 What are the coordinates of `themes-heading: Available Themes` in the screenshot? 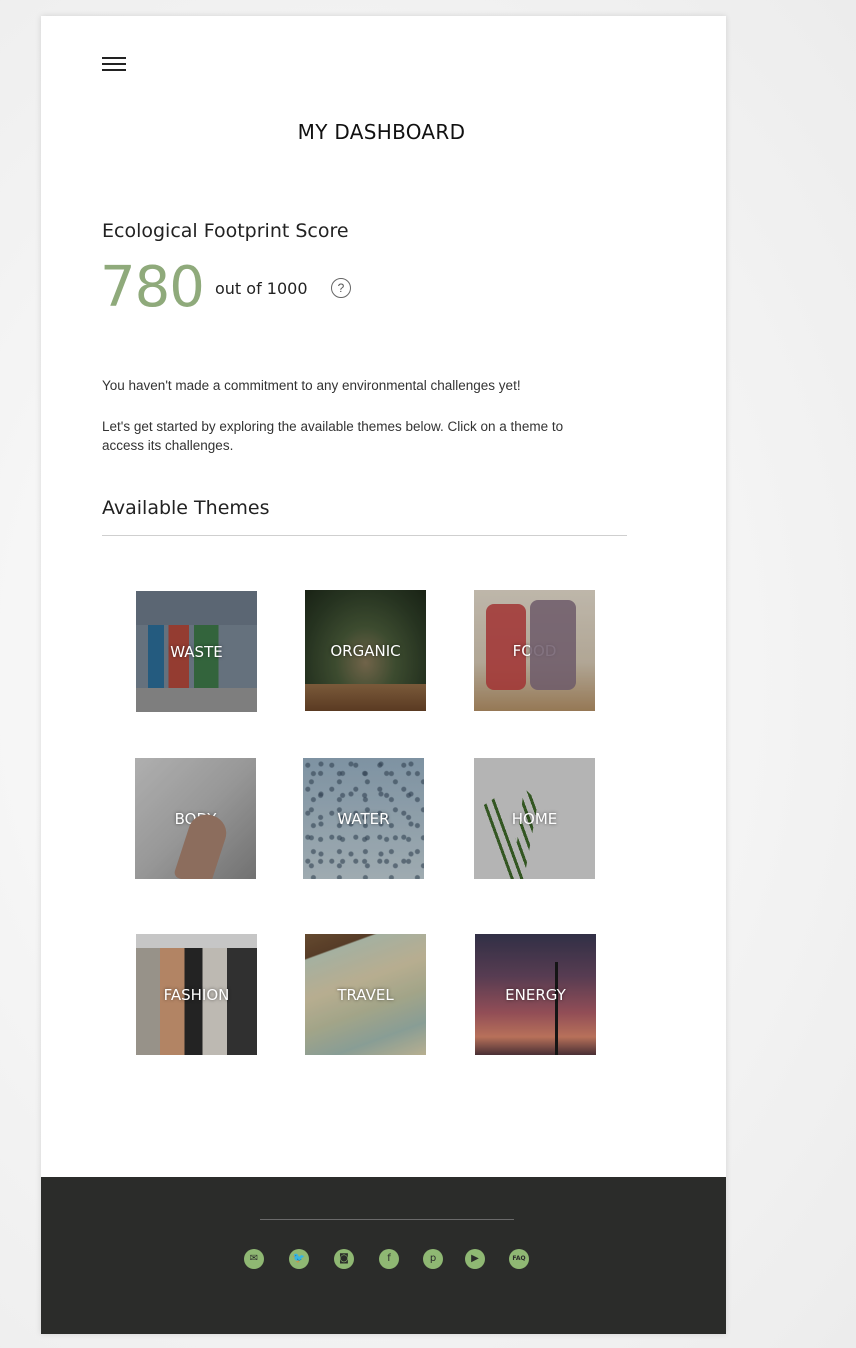 It's located at (186, 508).